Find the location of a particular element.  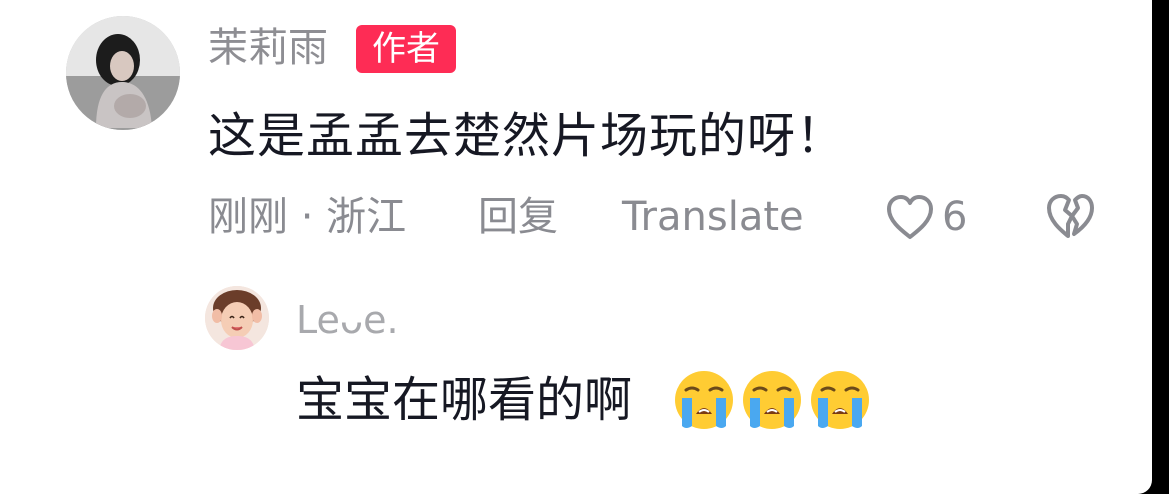

reply-author-name: Leᴗe. is located at coordinates (347, 320).